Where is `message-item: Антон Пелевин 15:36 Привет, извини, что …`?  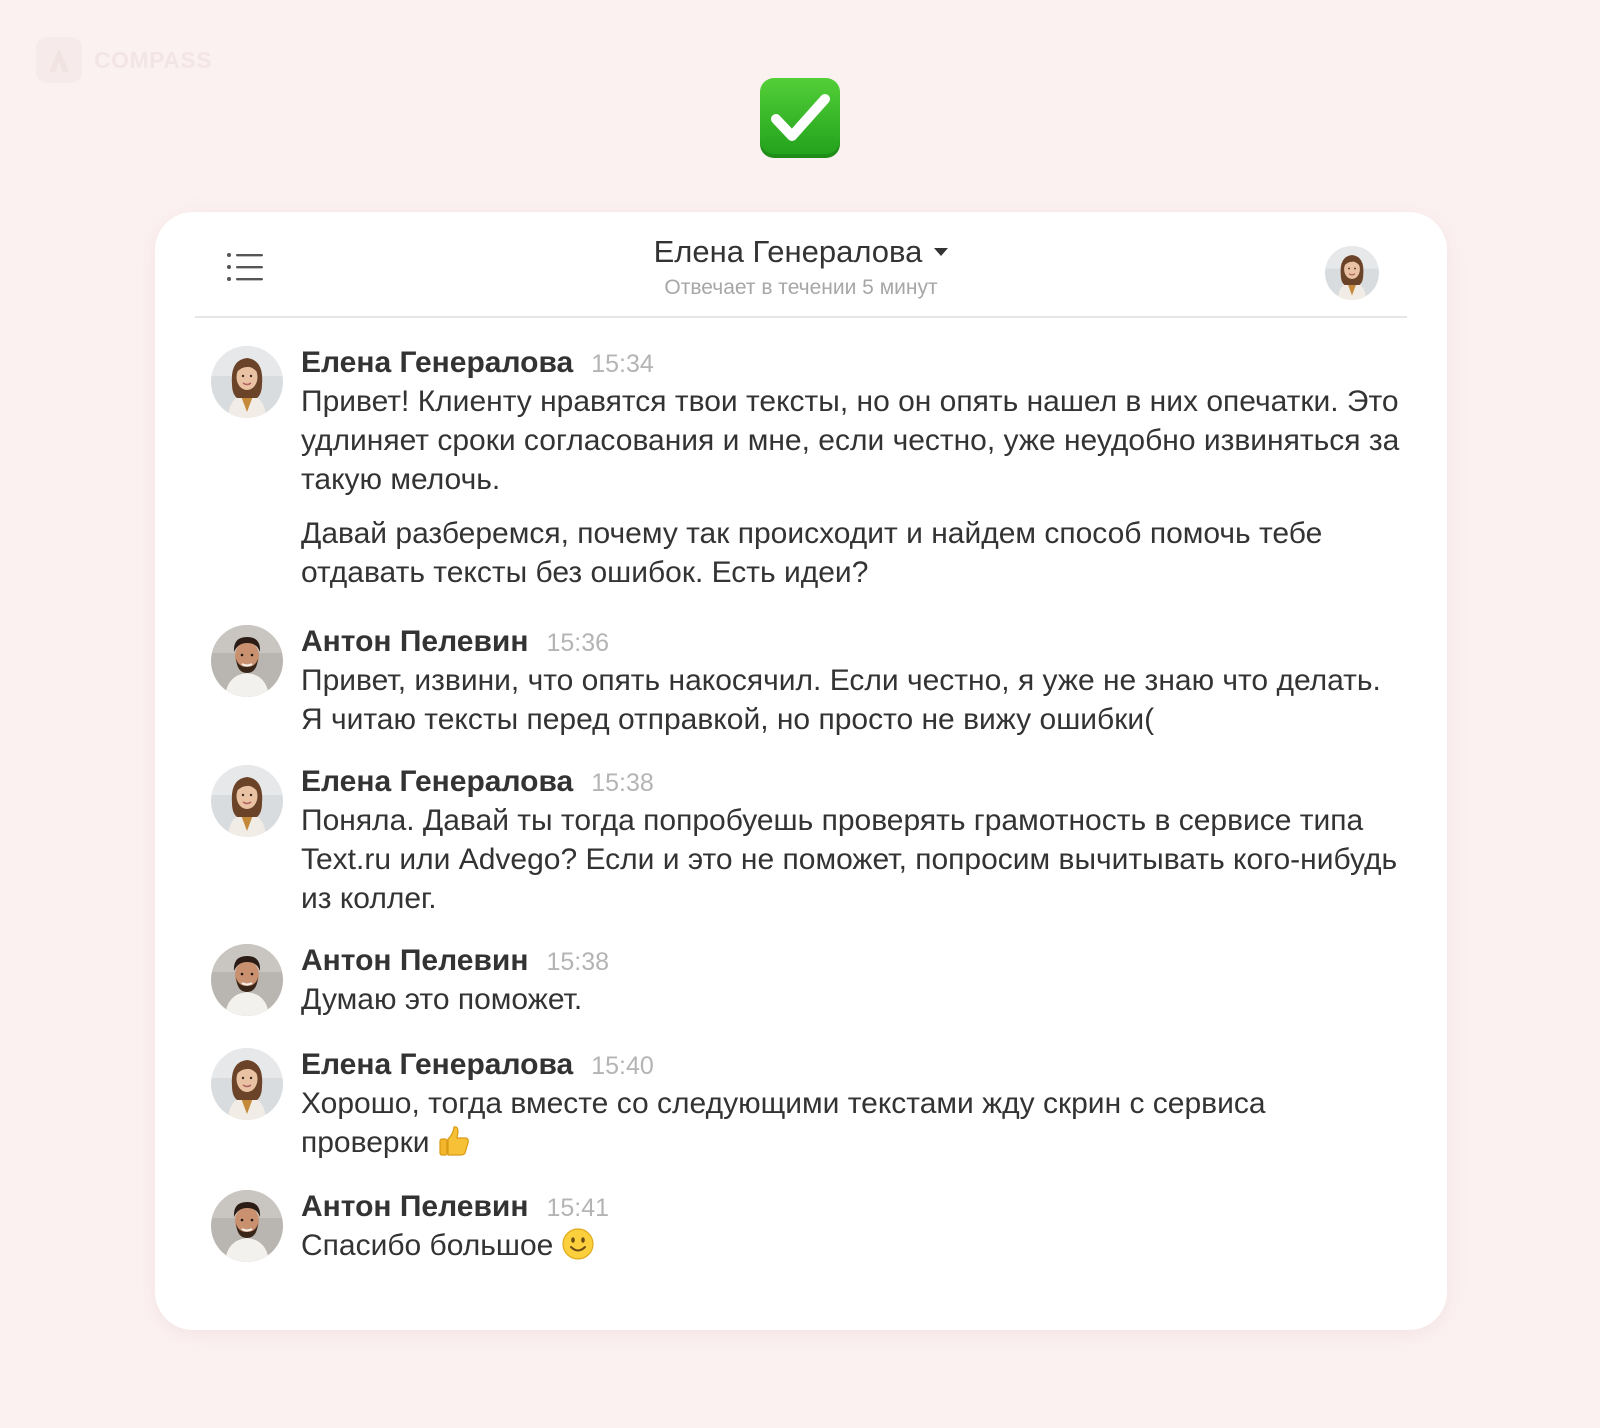 message-item: Антон Пелевин 15:36 Привет, извини, что … is located at coordinates (806, 695).